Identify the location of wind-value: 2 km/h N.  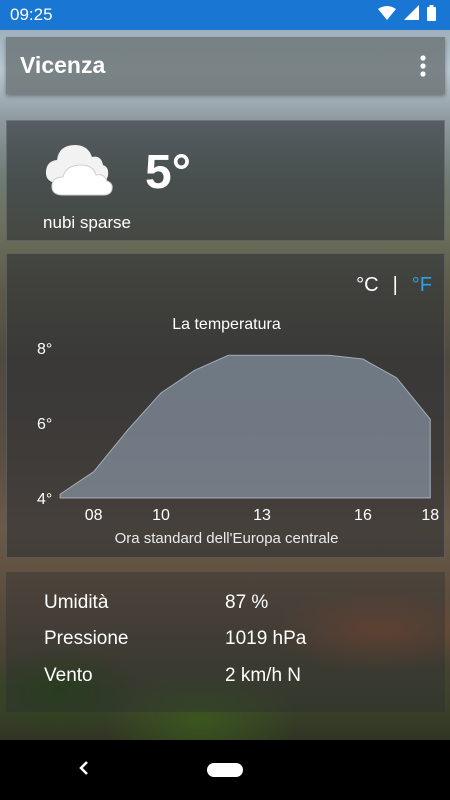
(263, 675).